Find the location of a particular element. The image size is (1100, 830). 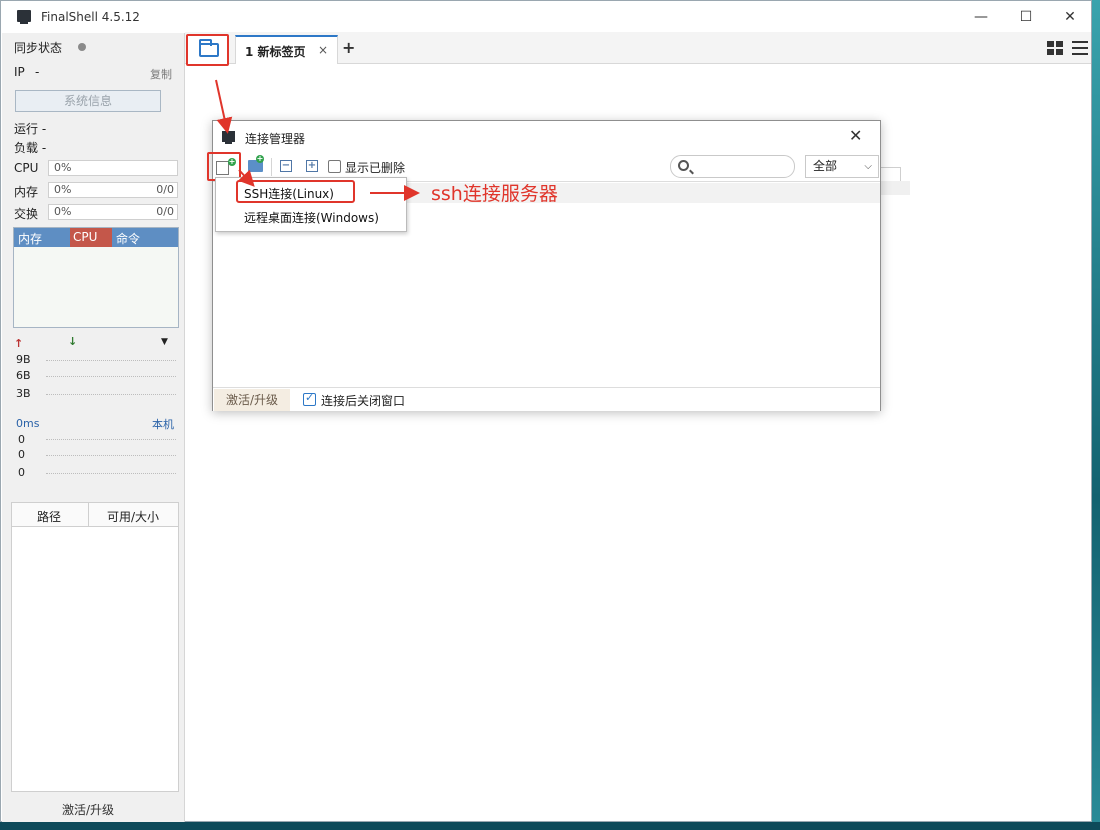

arrow-to-menu is located at coordinates (246, 178).